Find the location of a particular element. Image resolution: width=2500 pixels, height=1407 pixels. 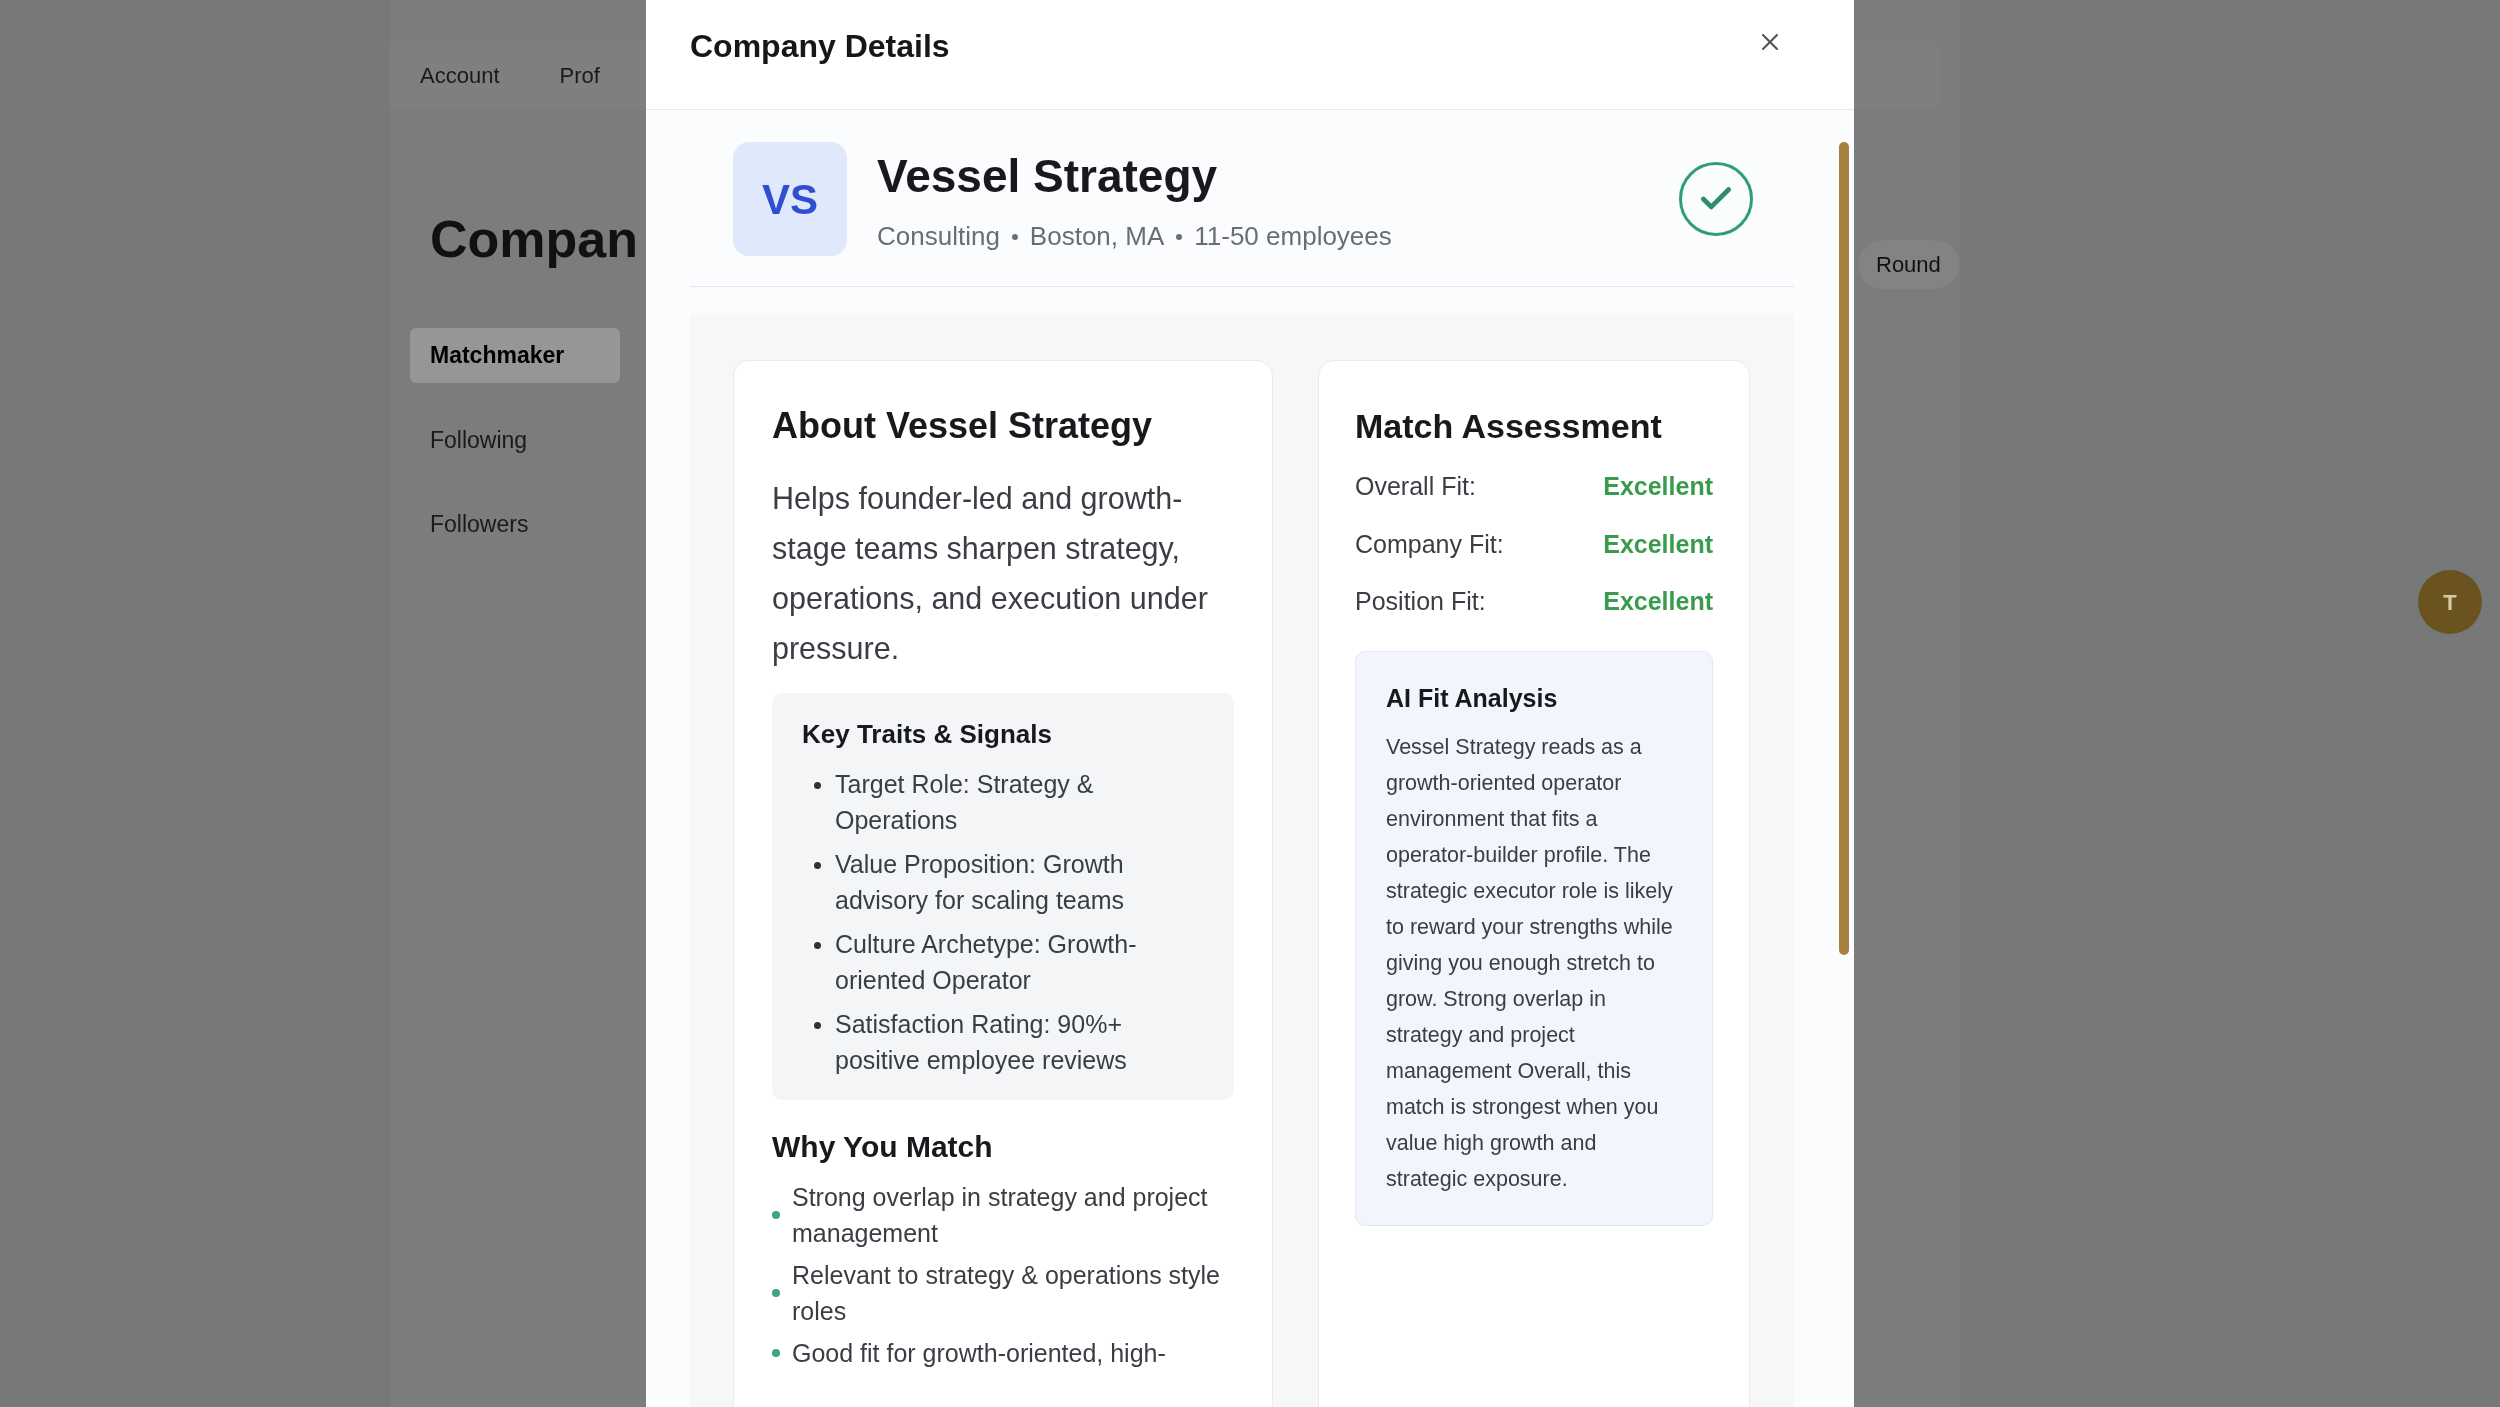

sidebar-item: Followers is located at coordinates (515, 524).